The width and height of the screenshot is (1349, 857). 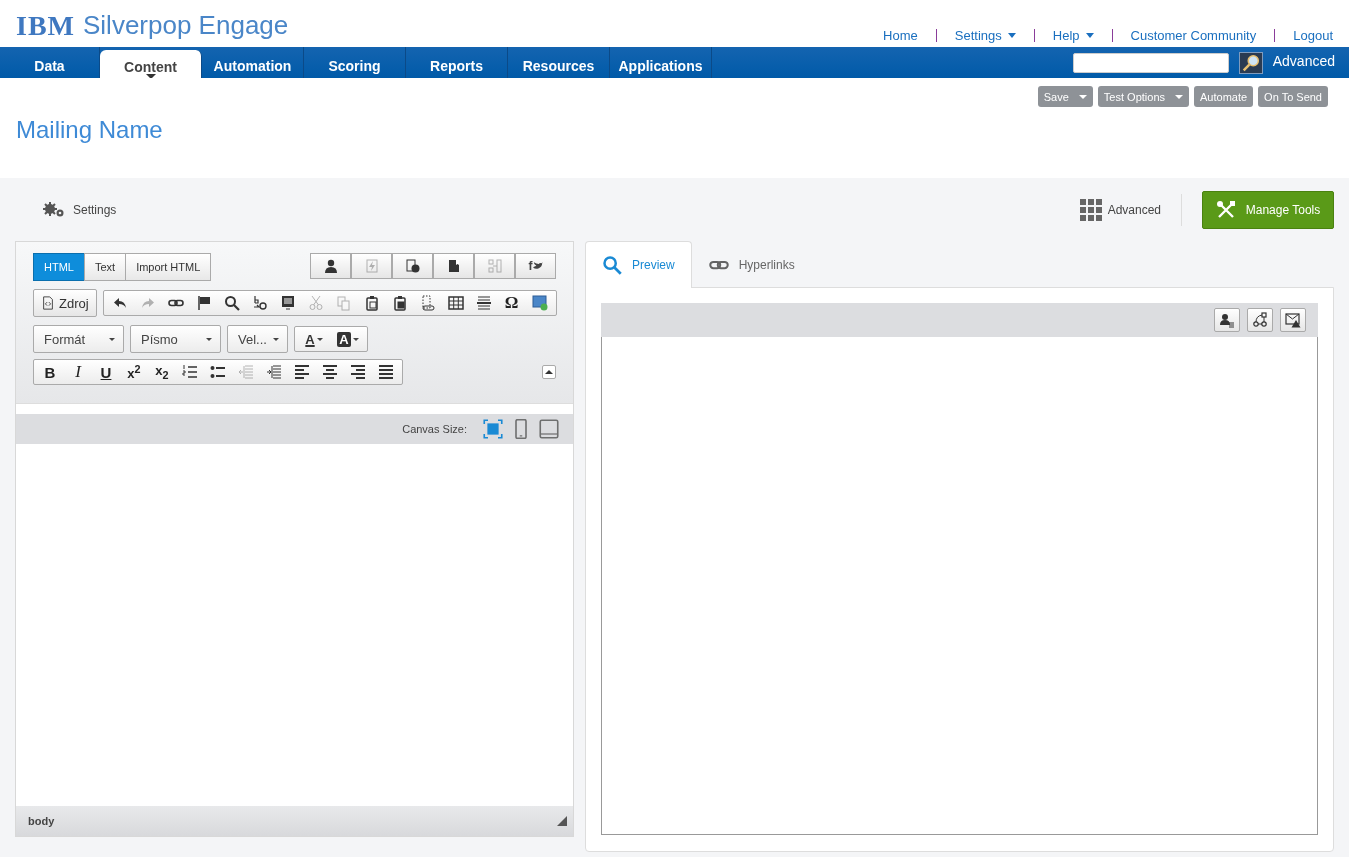 What do you see at coordinates (348, 339) in the screenshot?
I see `background-color-button: A` at bounding box center [348, 339].